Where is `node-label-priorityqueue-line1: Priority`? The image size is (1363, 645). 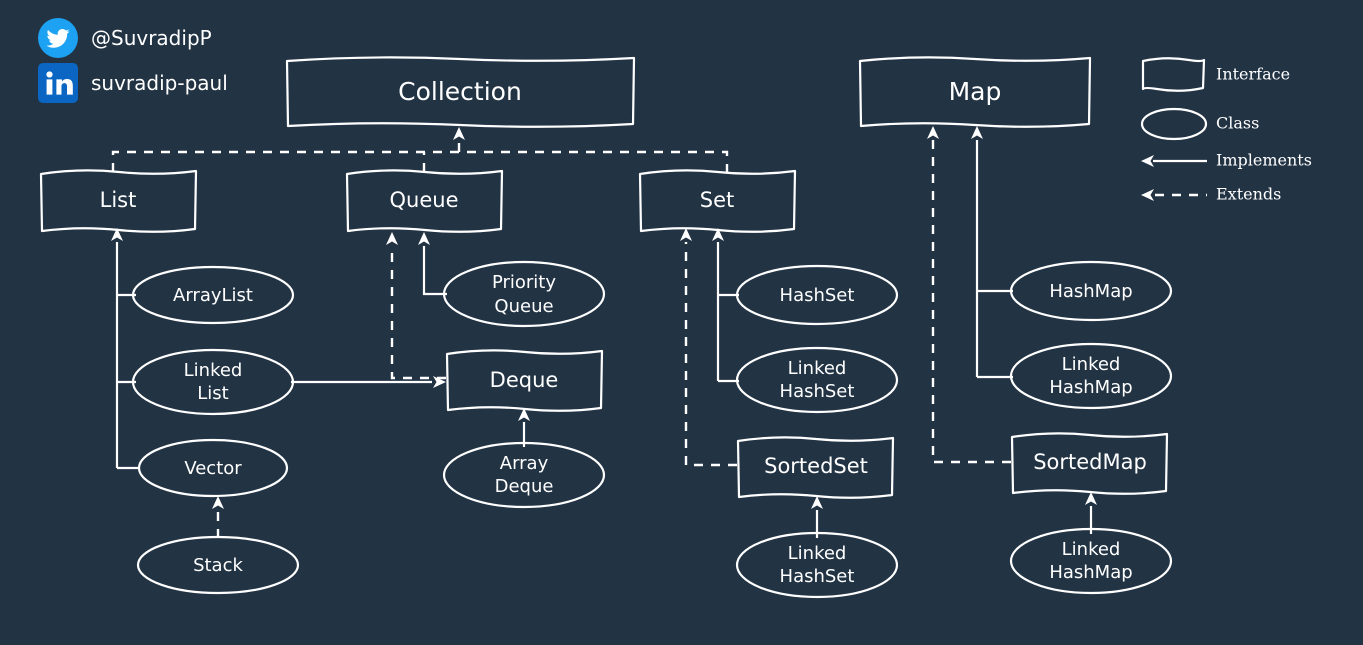
node-label-priorityqueue-line1: Priority is located at coordinates (524, 282).